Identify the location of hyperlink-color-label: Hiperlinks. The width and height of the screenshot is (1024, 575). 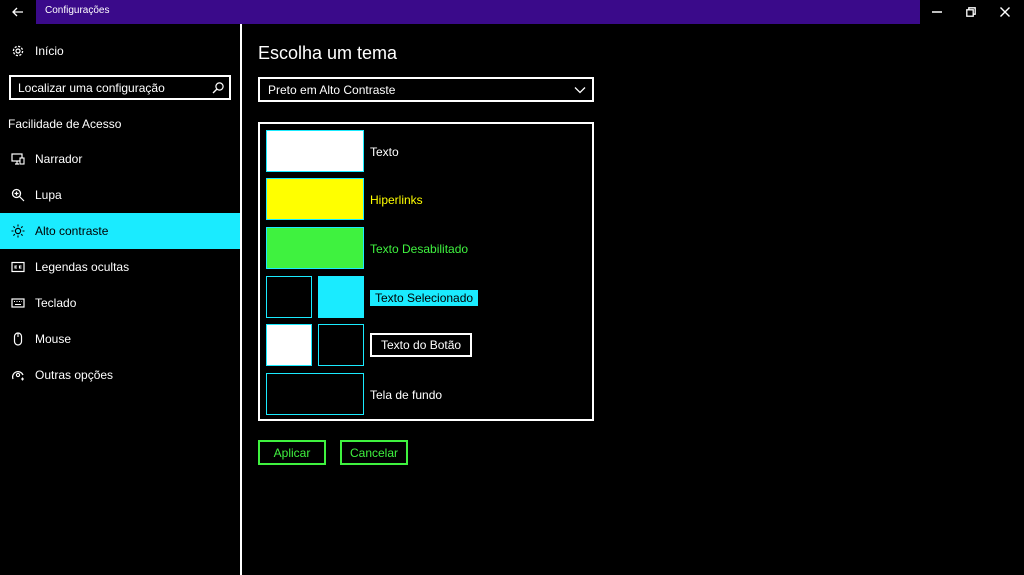
(396, 200).